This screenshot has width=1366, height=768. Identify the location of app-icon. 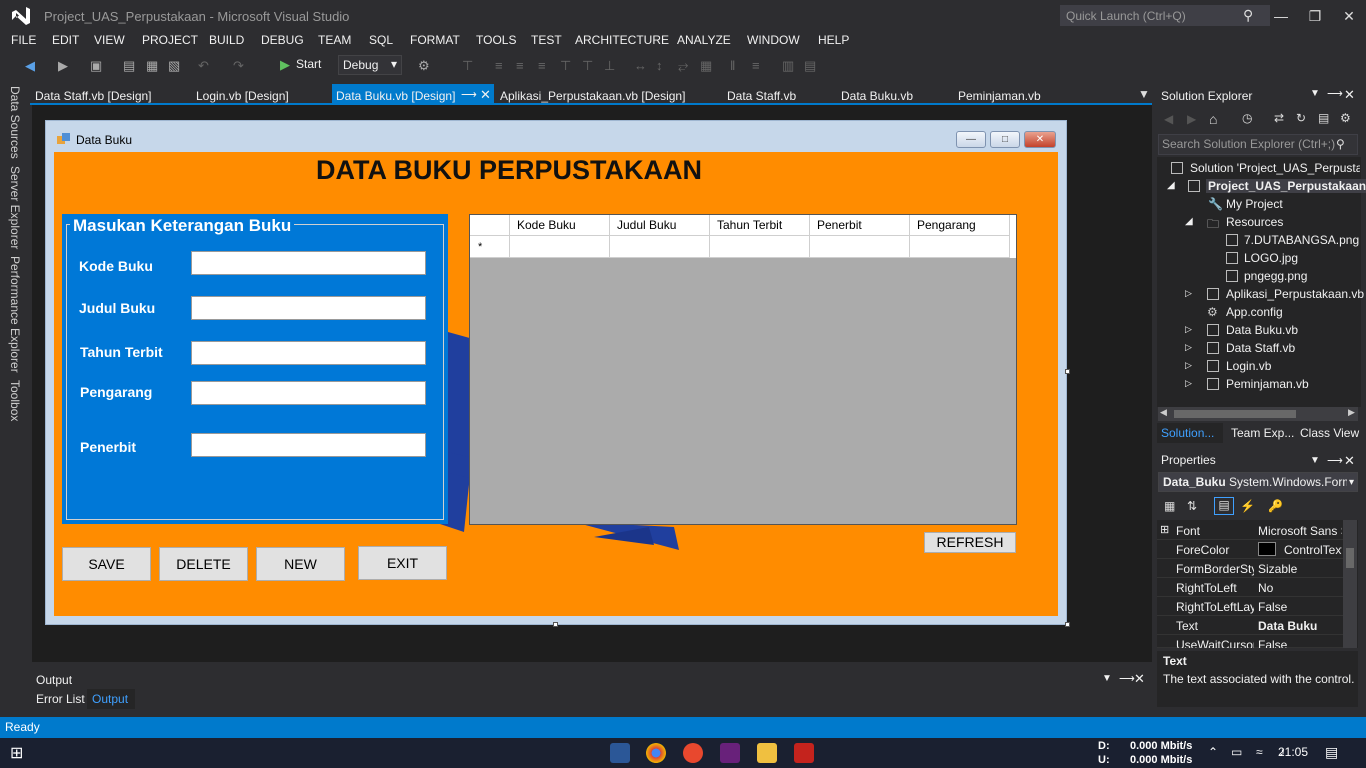
(693, 753).